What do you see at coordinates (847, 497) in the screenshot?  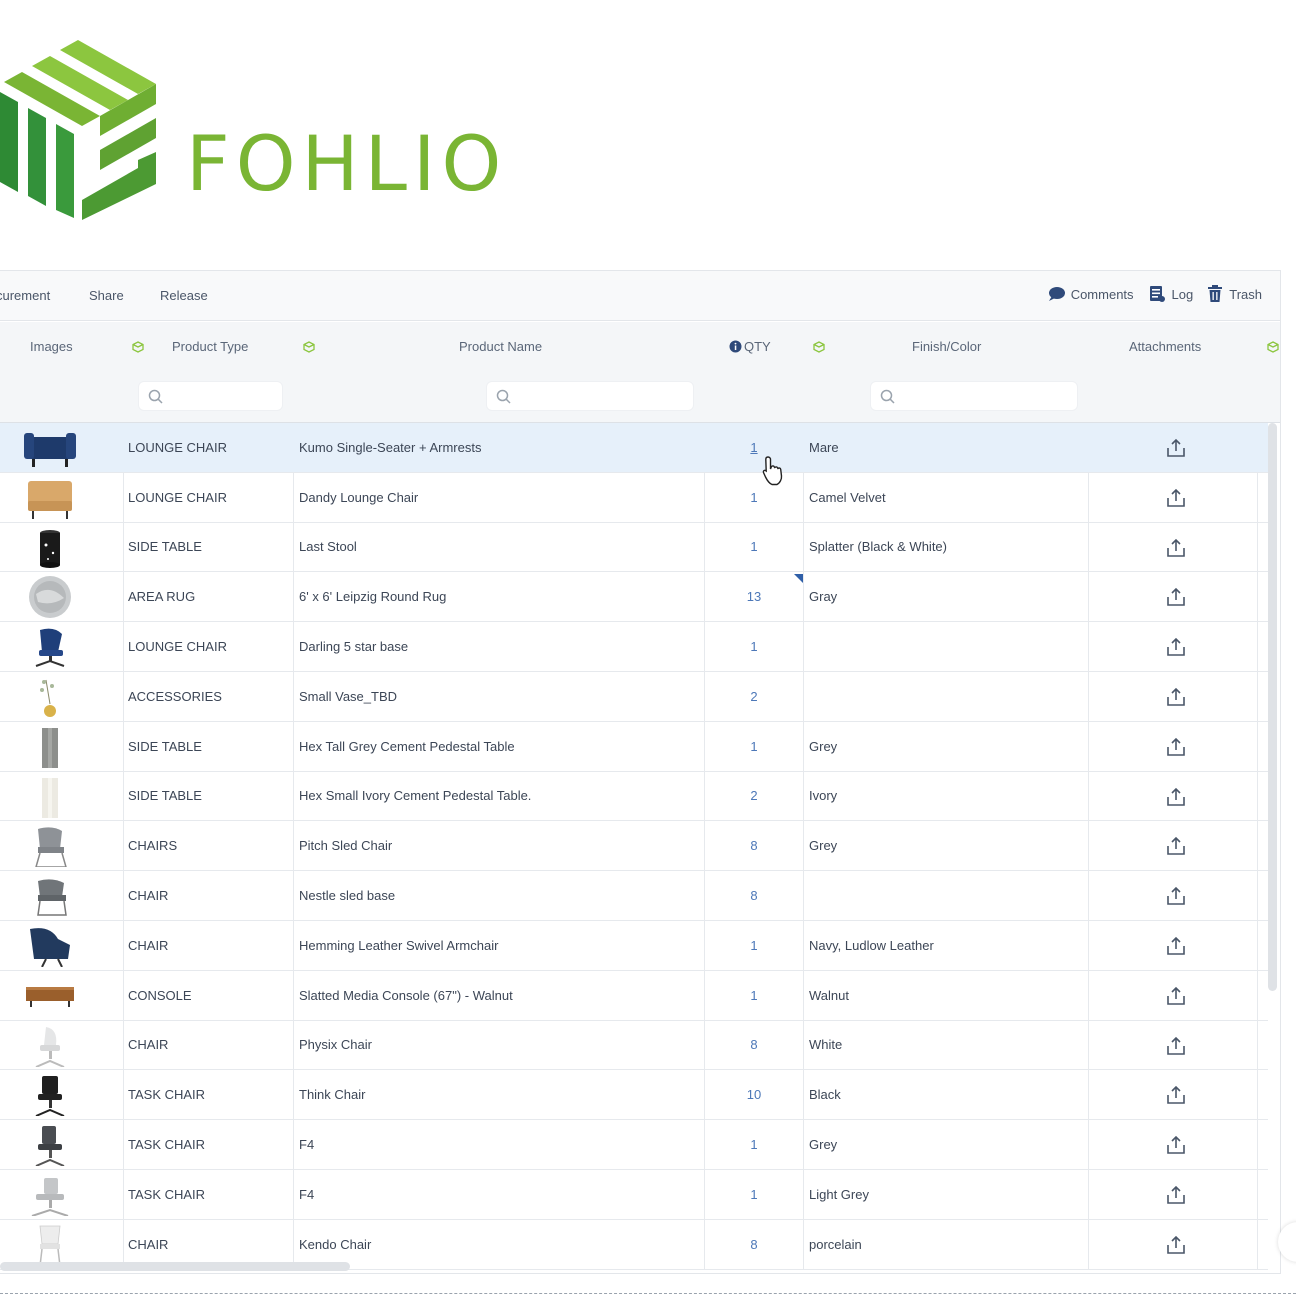 I see `finish-color-cell: Camel Velvet` at bounding box center [847, 497].